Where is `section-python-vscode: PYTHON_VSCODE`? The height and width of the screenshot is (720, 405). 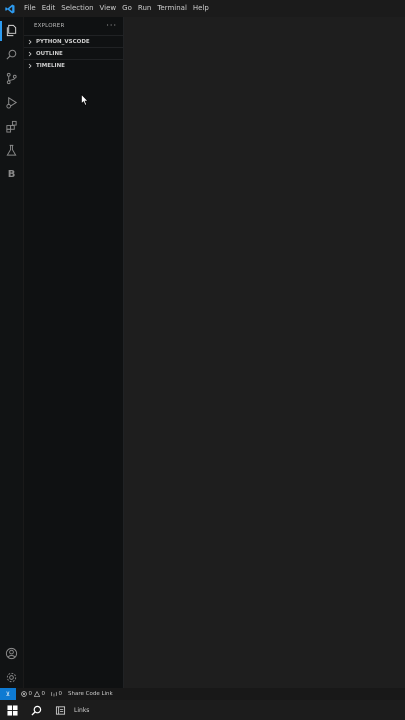 section-python-vscode: PYTHON_VSCODE is located at coordinates (73, 41).